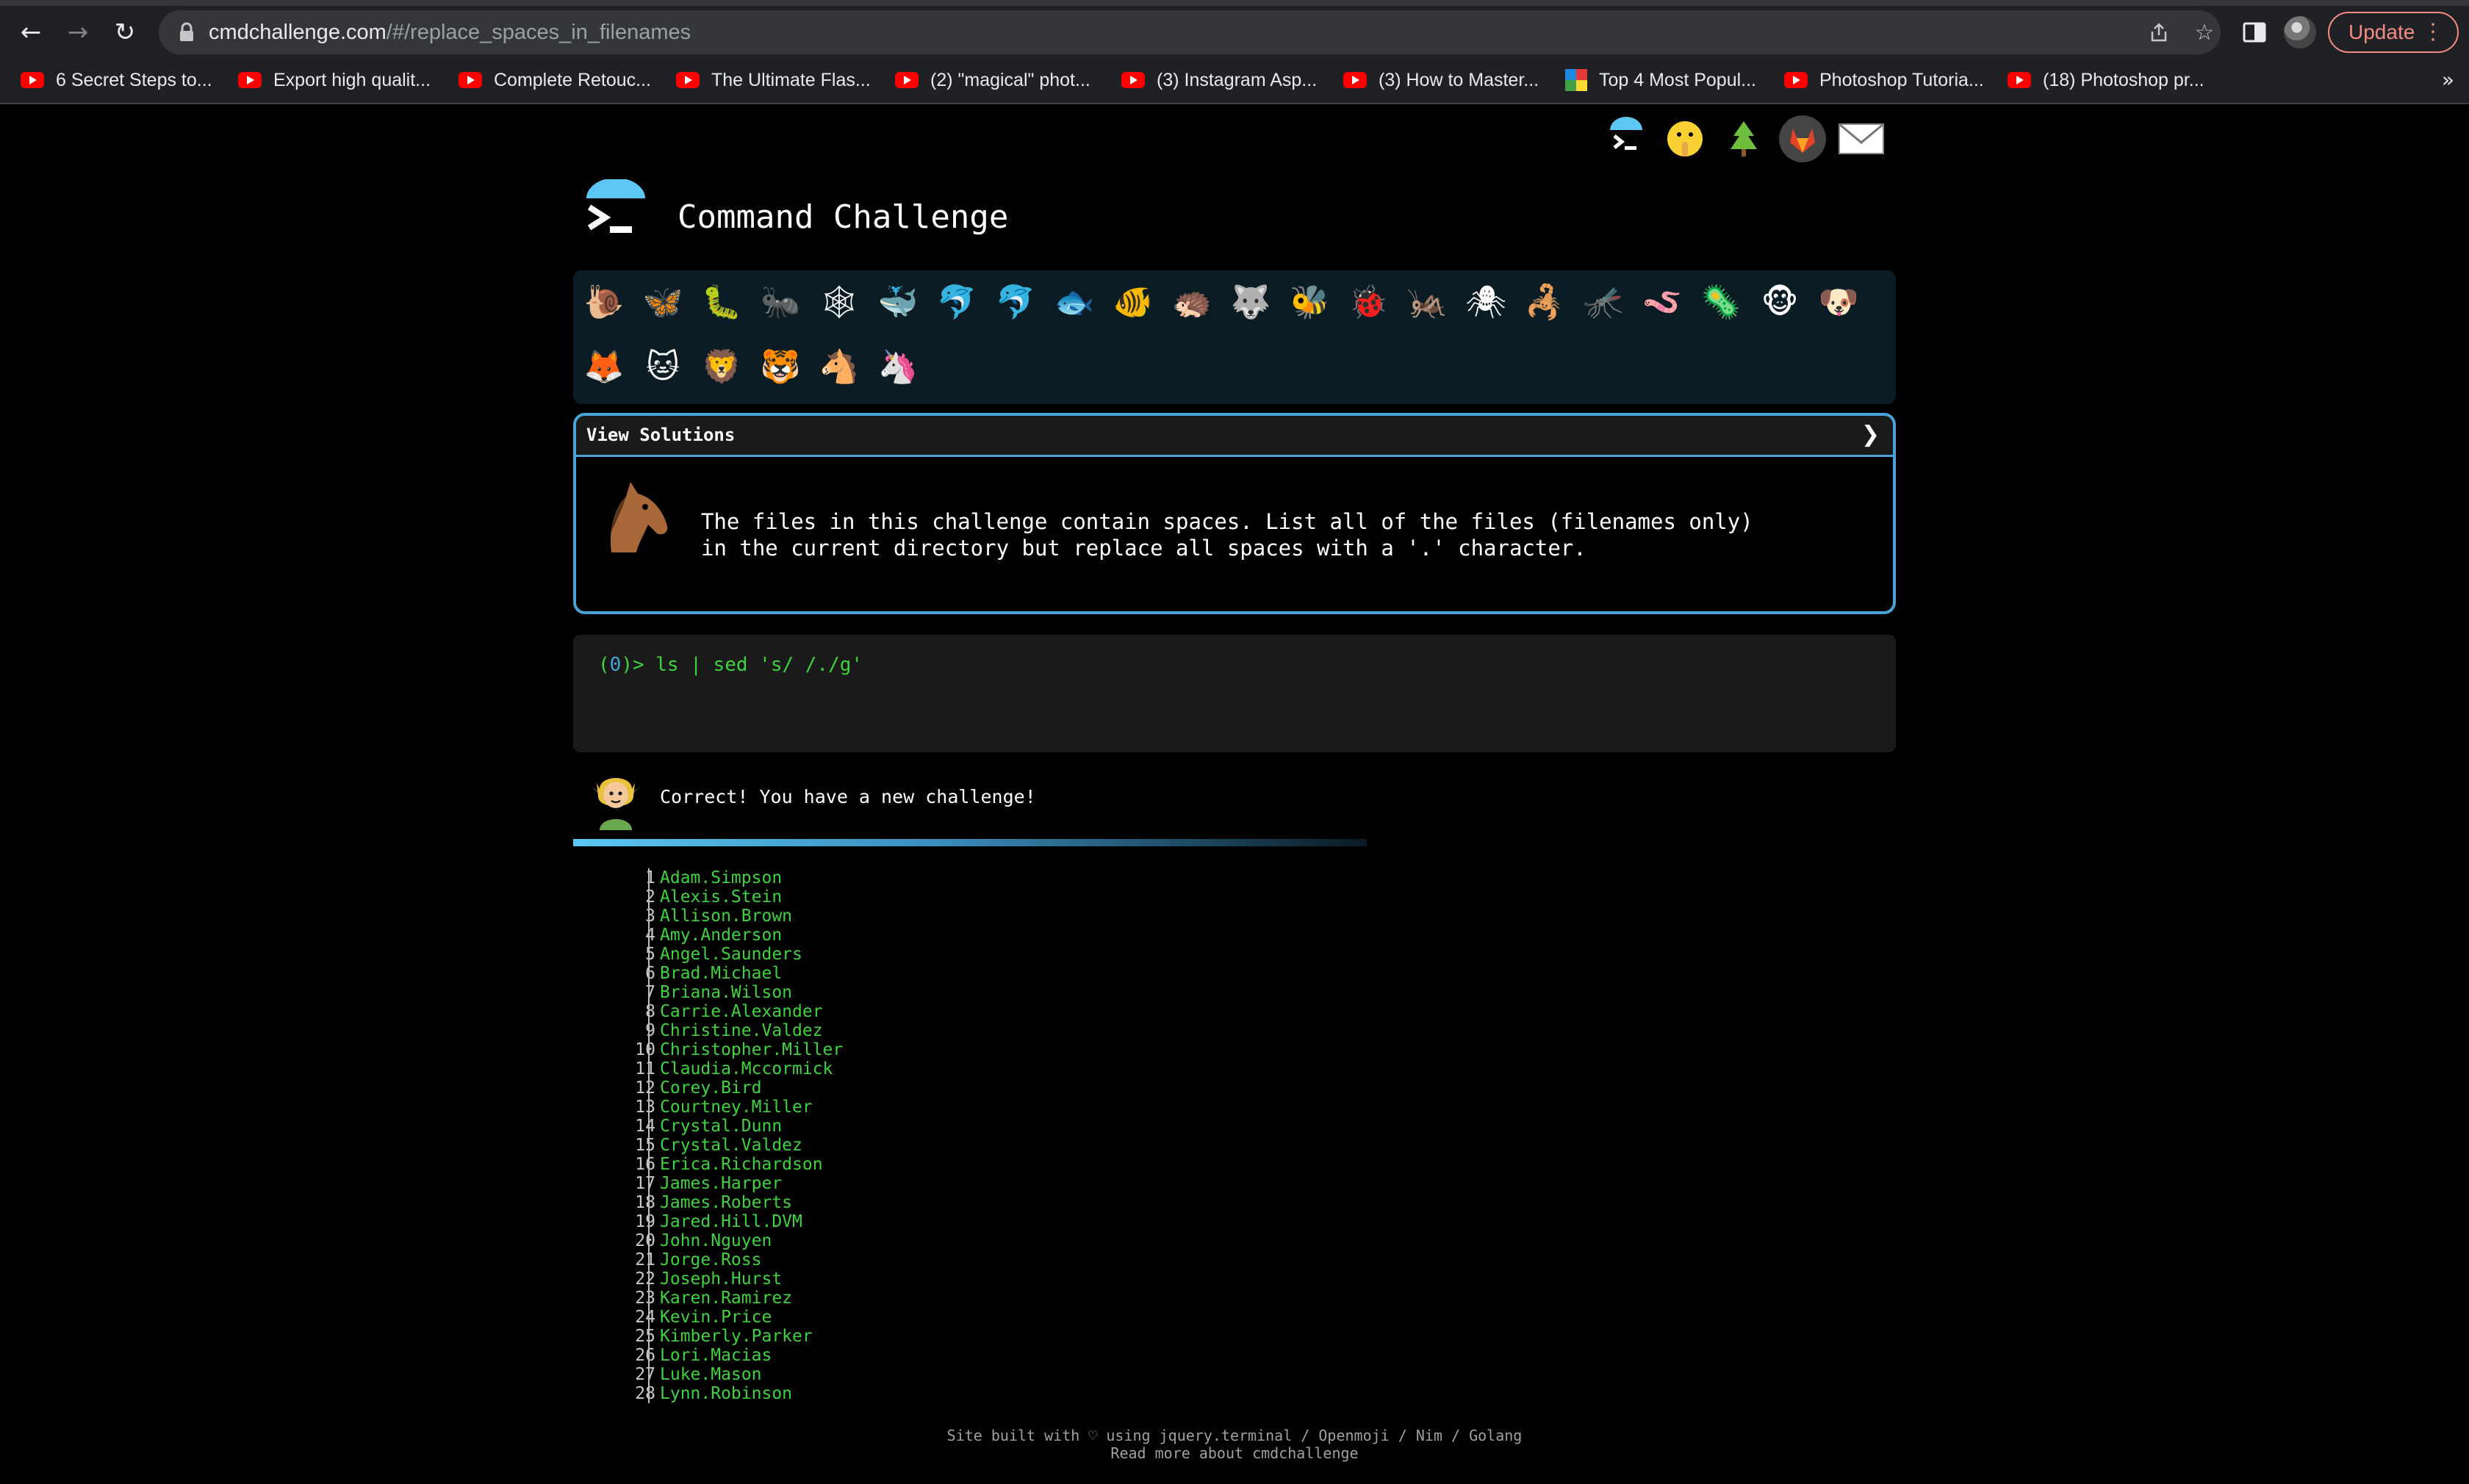 This screenshot has height=1484, width=2469. What do you see at coordinates (125, 32) in the screenshot?
I see `reload-icon: ↻` at bounding box center [125, 32].